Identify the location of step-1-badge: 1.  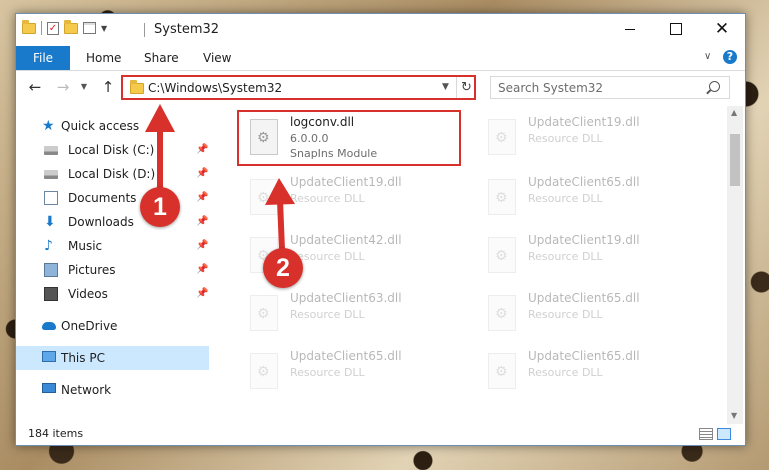
(160, 207).